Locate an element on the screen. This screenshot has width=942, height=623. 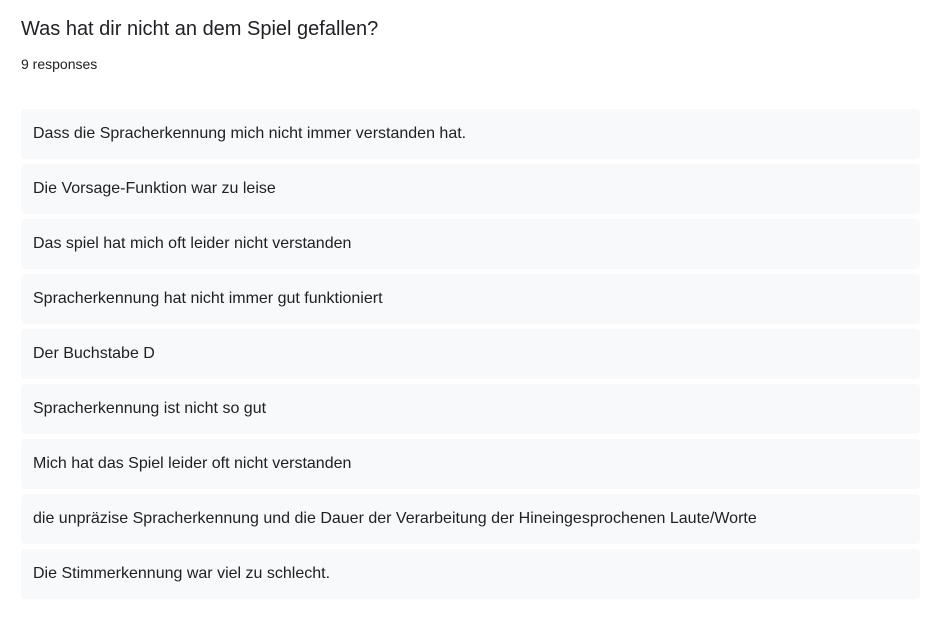
question-title: Was hat dir nicht an dem Spiel gefallen? is located at coordinates (200, 29).